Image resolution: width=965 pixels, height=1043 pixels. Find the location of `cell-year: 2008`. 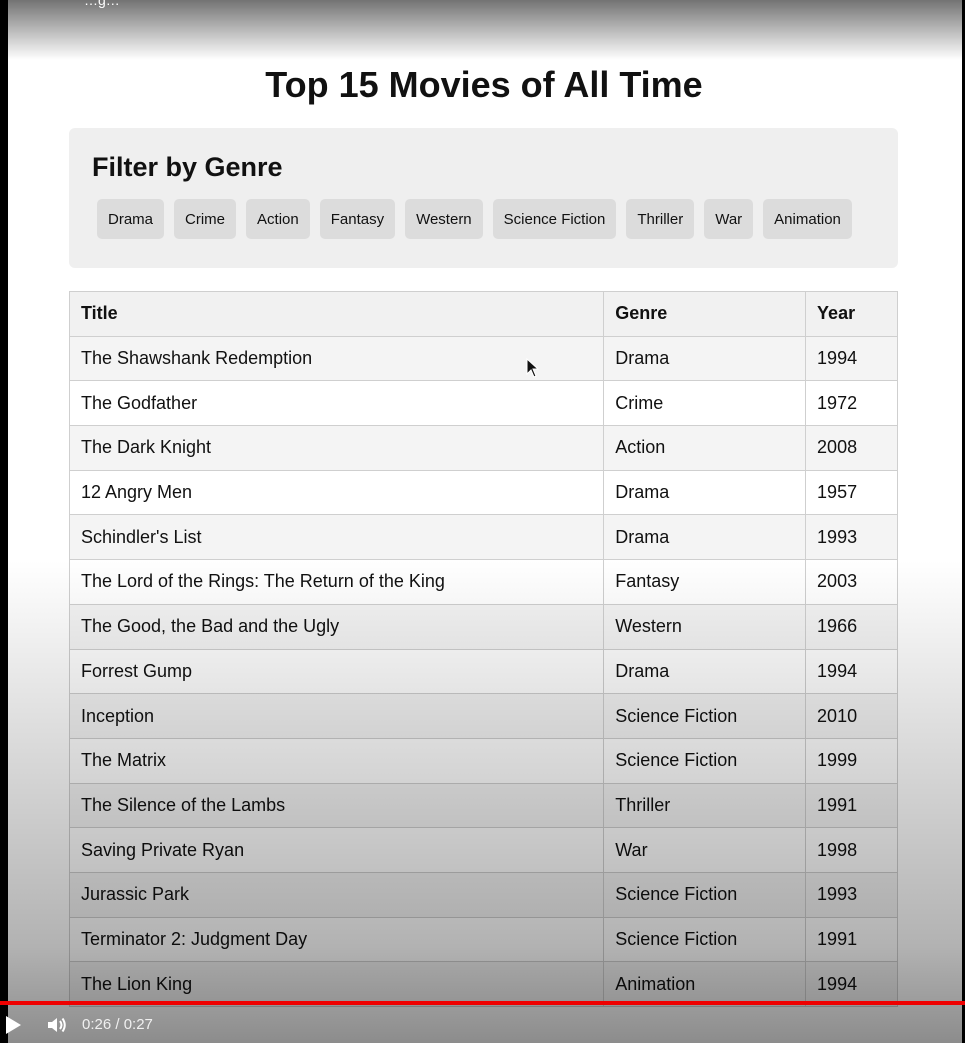

cell-year: 2008 is located at coordinates (851, 448).